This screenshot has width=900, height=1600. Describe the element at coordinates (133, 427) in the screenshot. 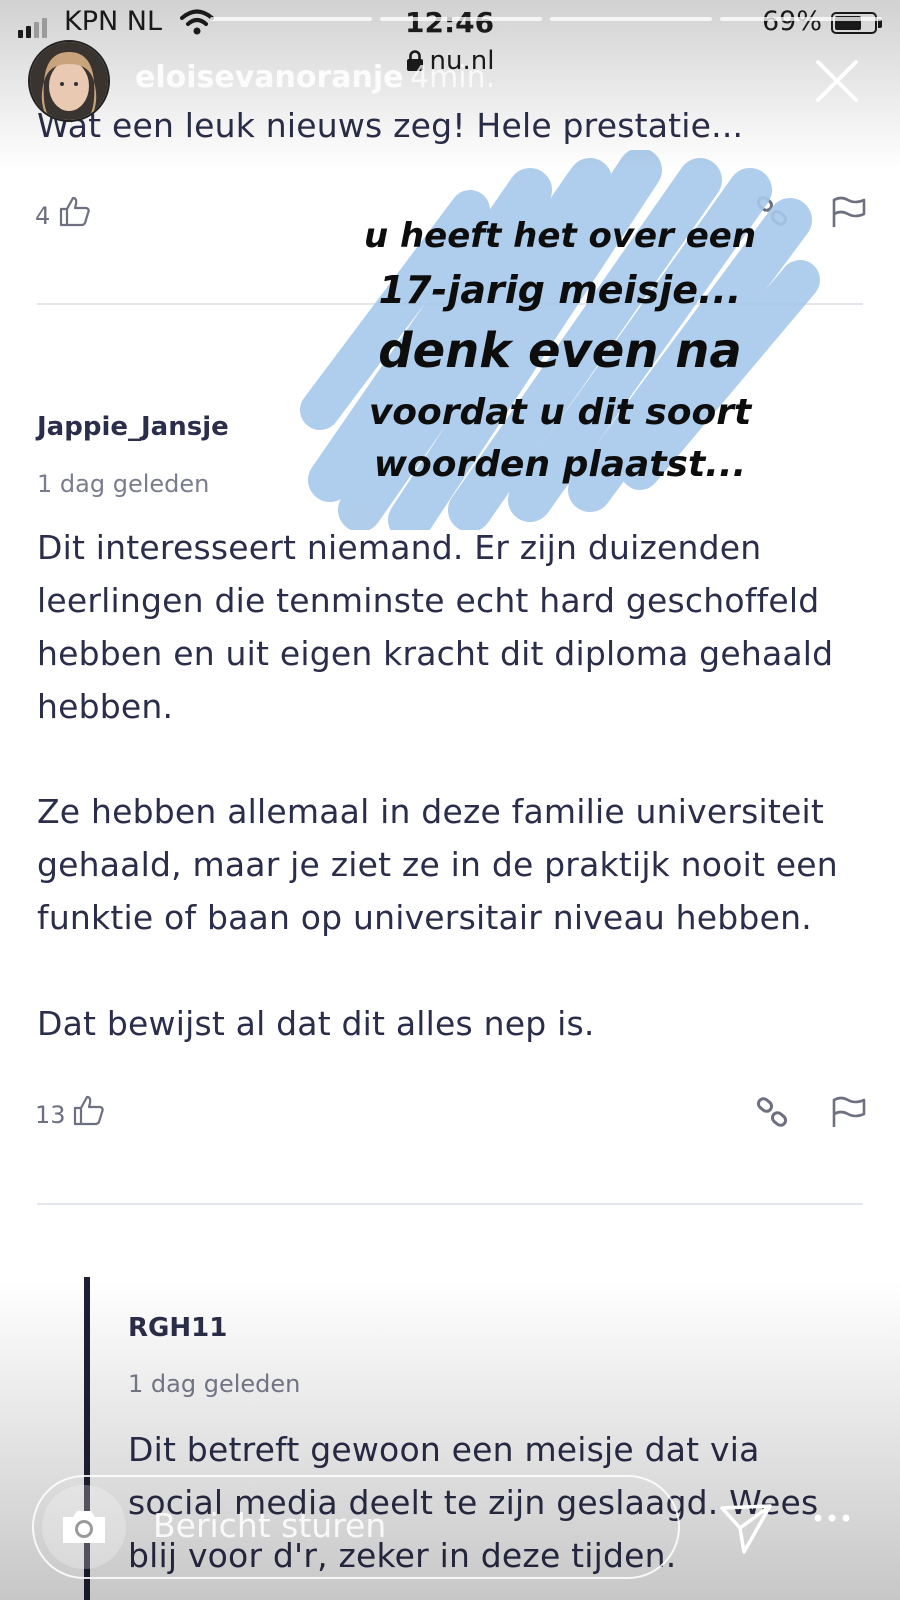

I see `comment-author: Jappie_Jansje` at that location.